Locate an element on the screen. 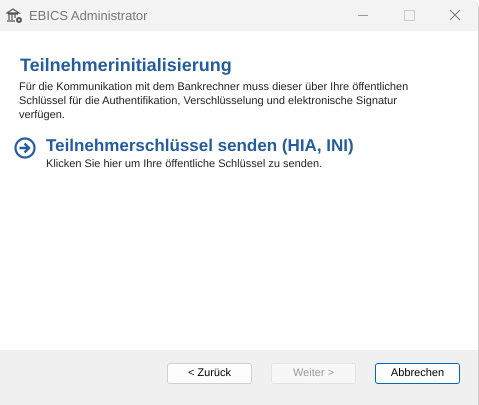  arrow-circle-icon is located at coordinates (25, 148).